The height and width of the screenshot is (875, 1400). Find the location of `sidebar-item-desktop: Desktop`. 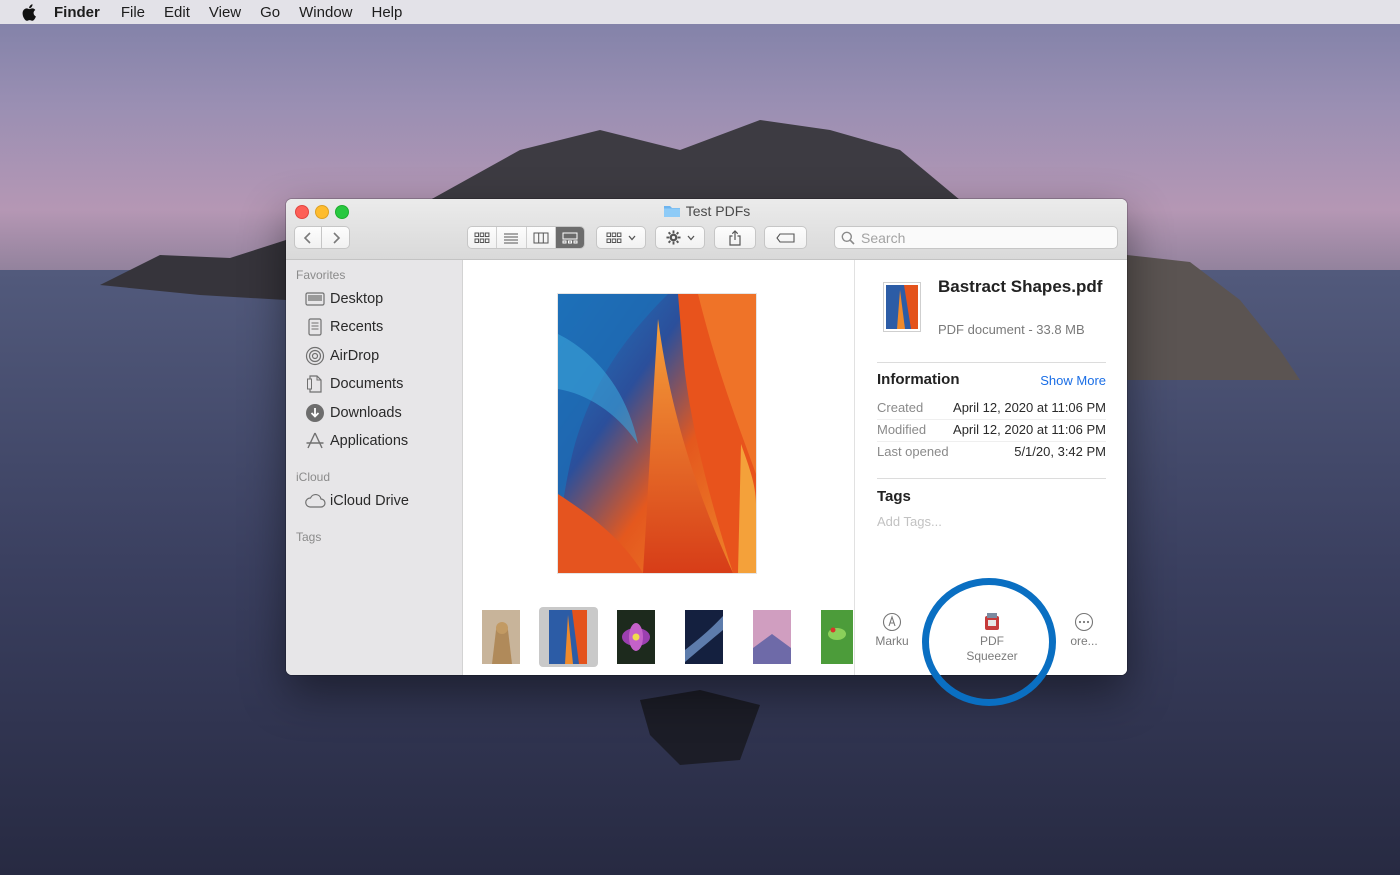

sidebar-item-desktop: Desktop is located at coordinates (343, 299).